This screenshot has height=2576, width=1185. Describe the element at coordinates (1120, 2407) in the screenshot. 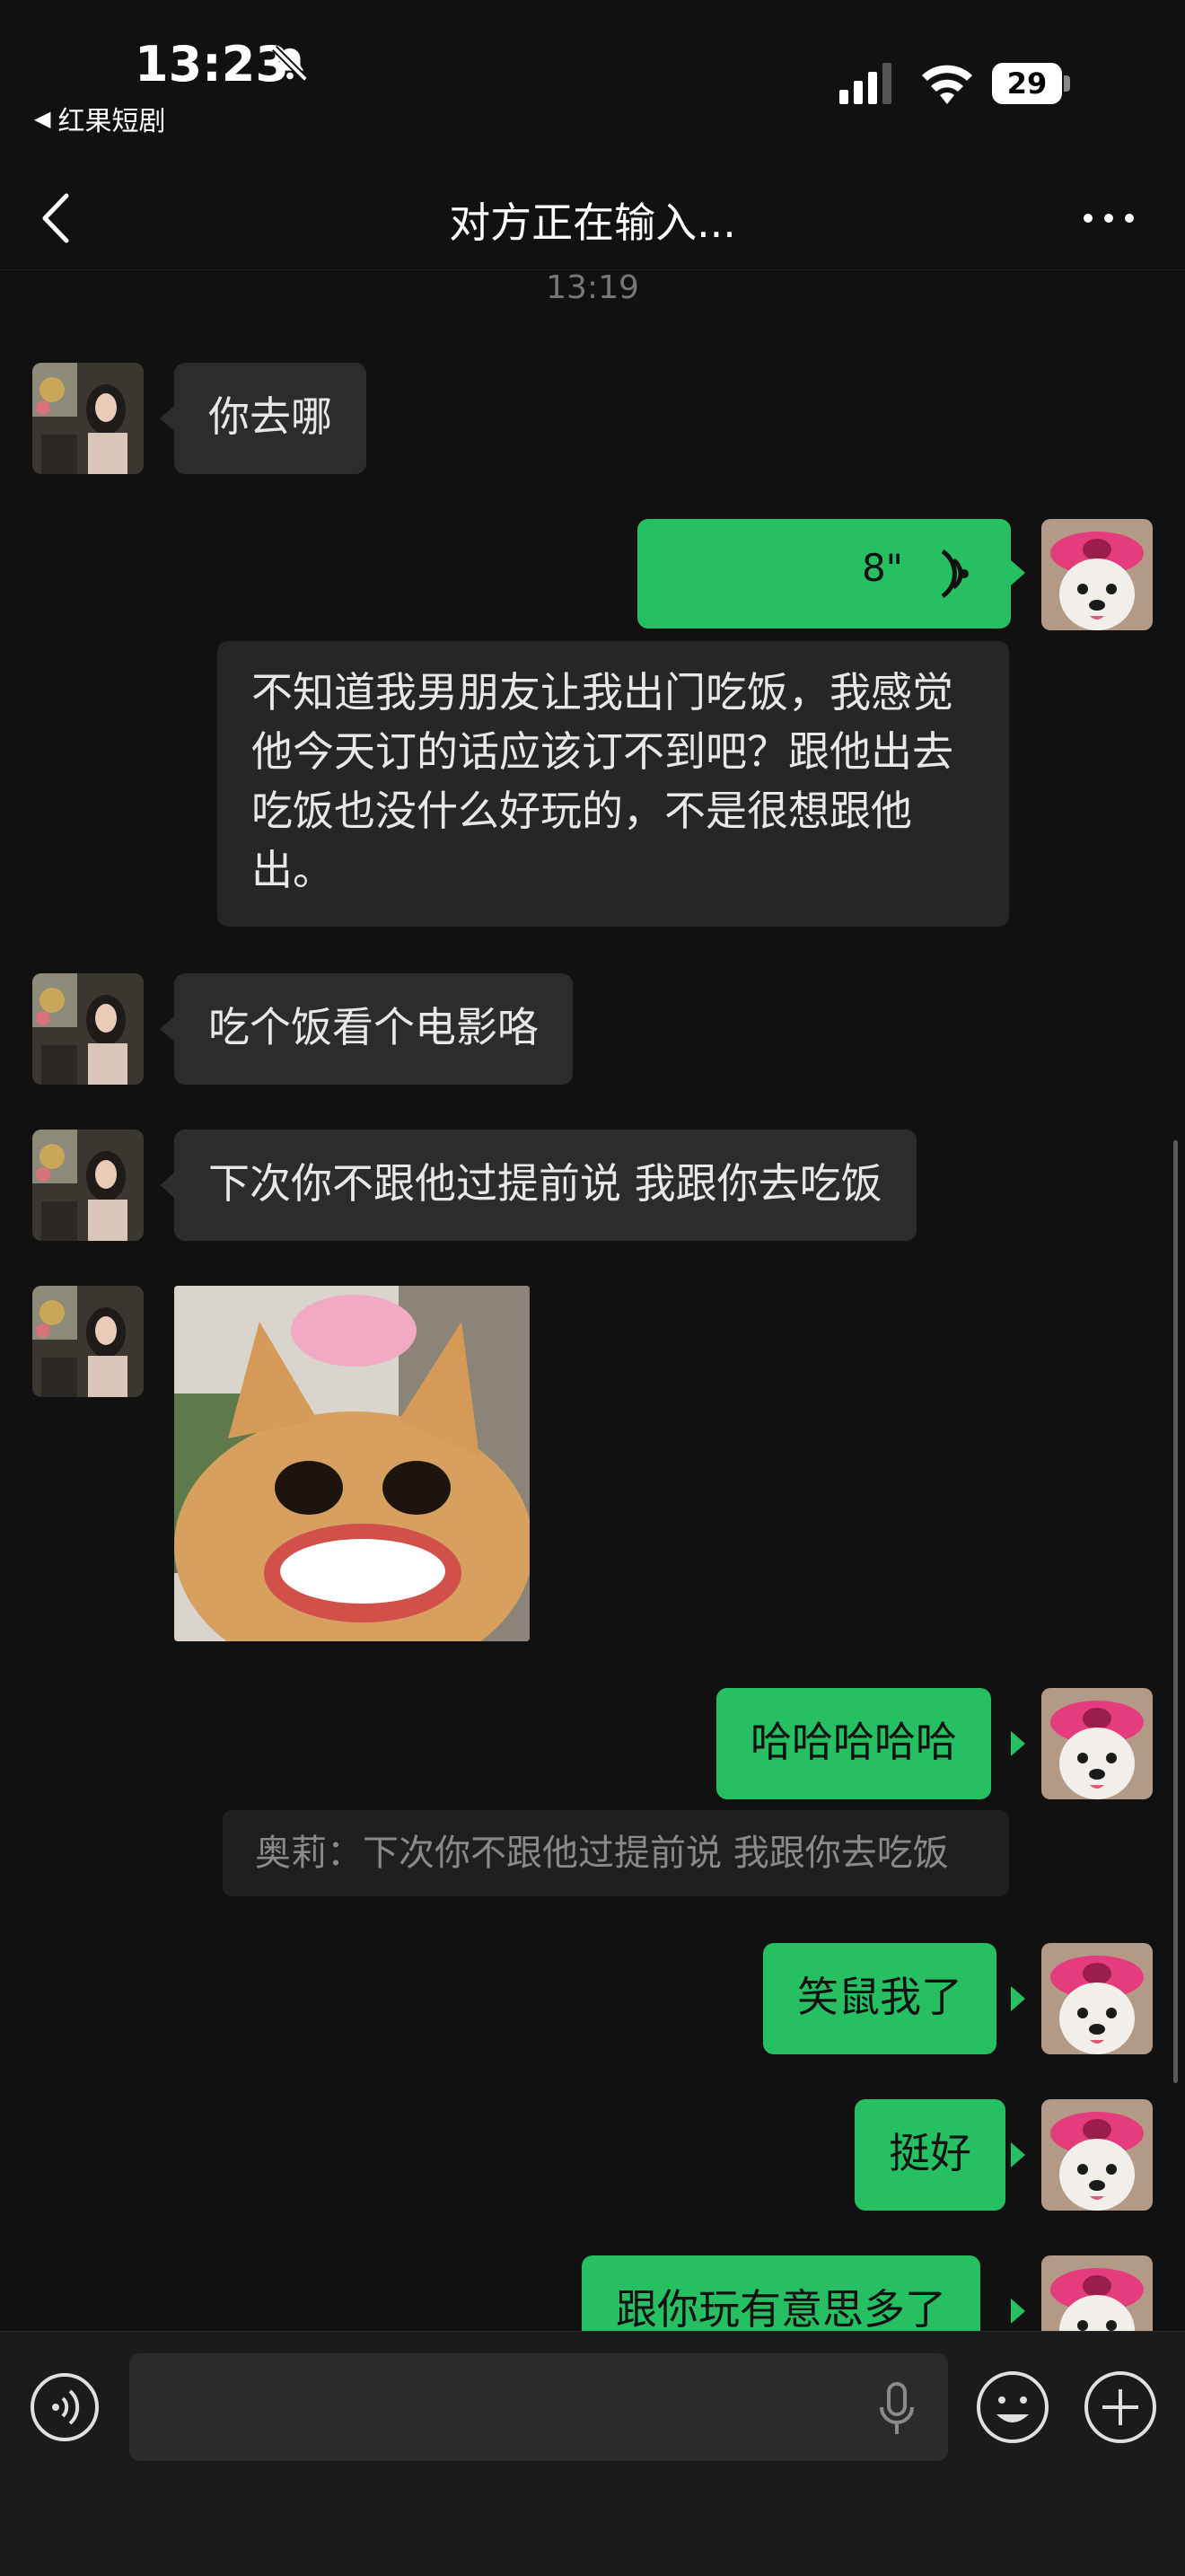

I see `plus-icon` at that location.